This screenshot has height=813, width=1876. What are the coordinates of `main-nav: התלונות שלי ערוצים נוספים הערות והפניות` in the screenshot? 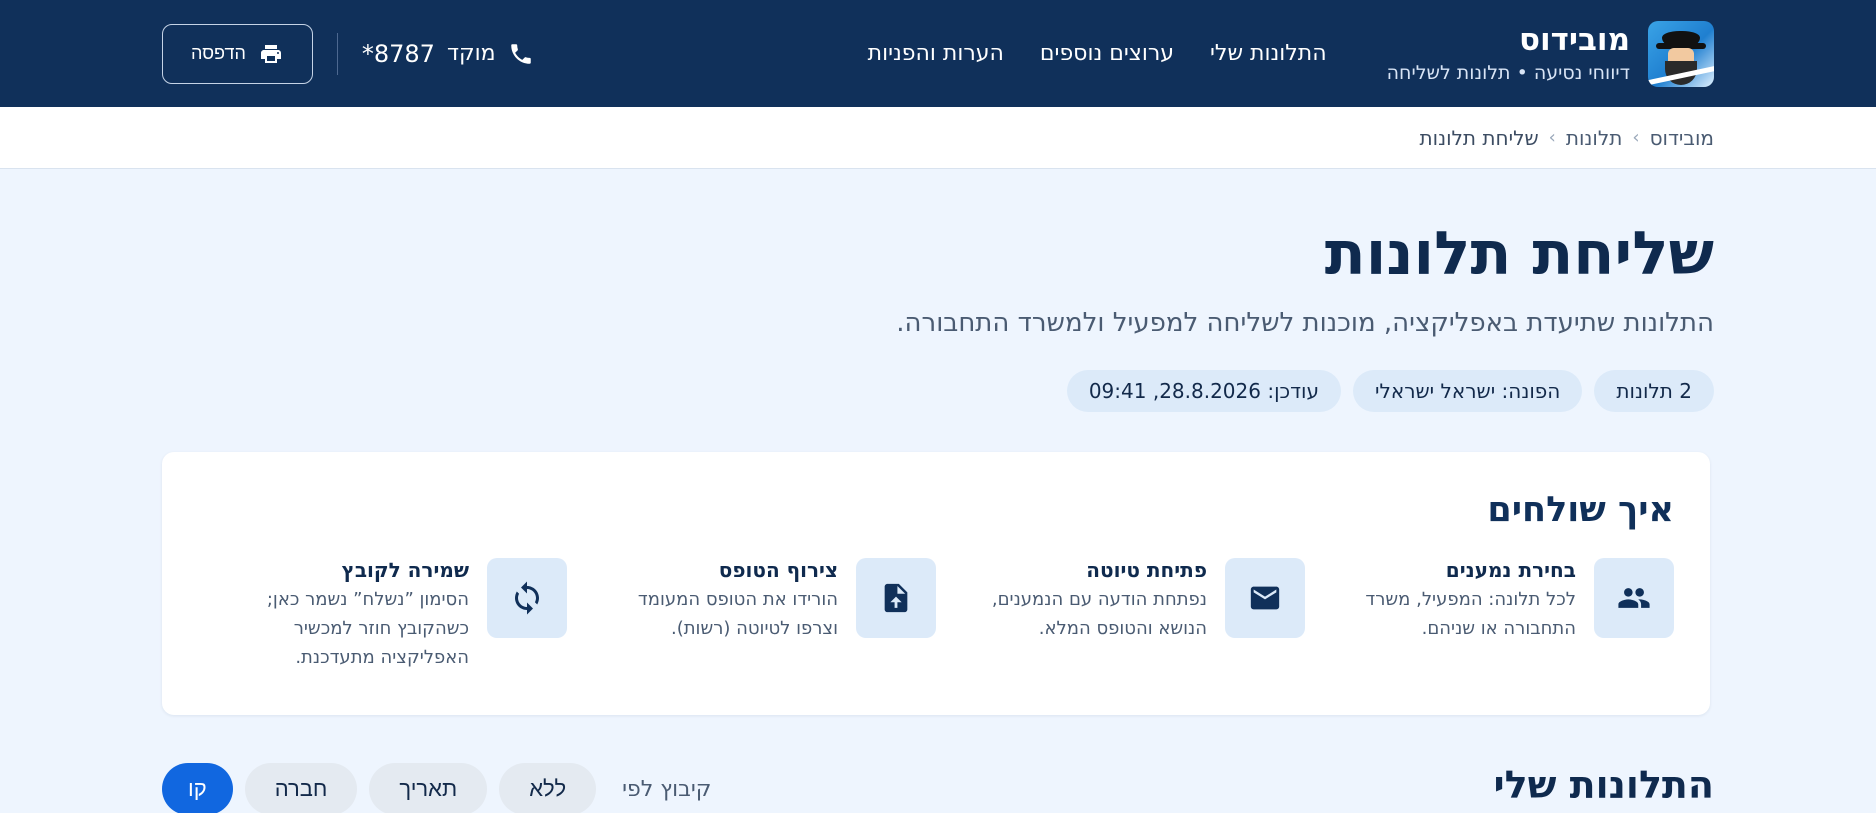 It's located at (1097, 53).